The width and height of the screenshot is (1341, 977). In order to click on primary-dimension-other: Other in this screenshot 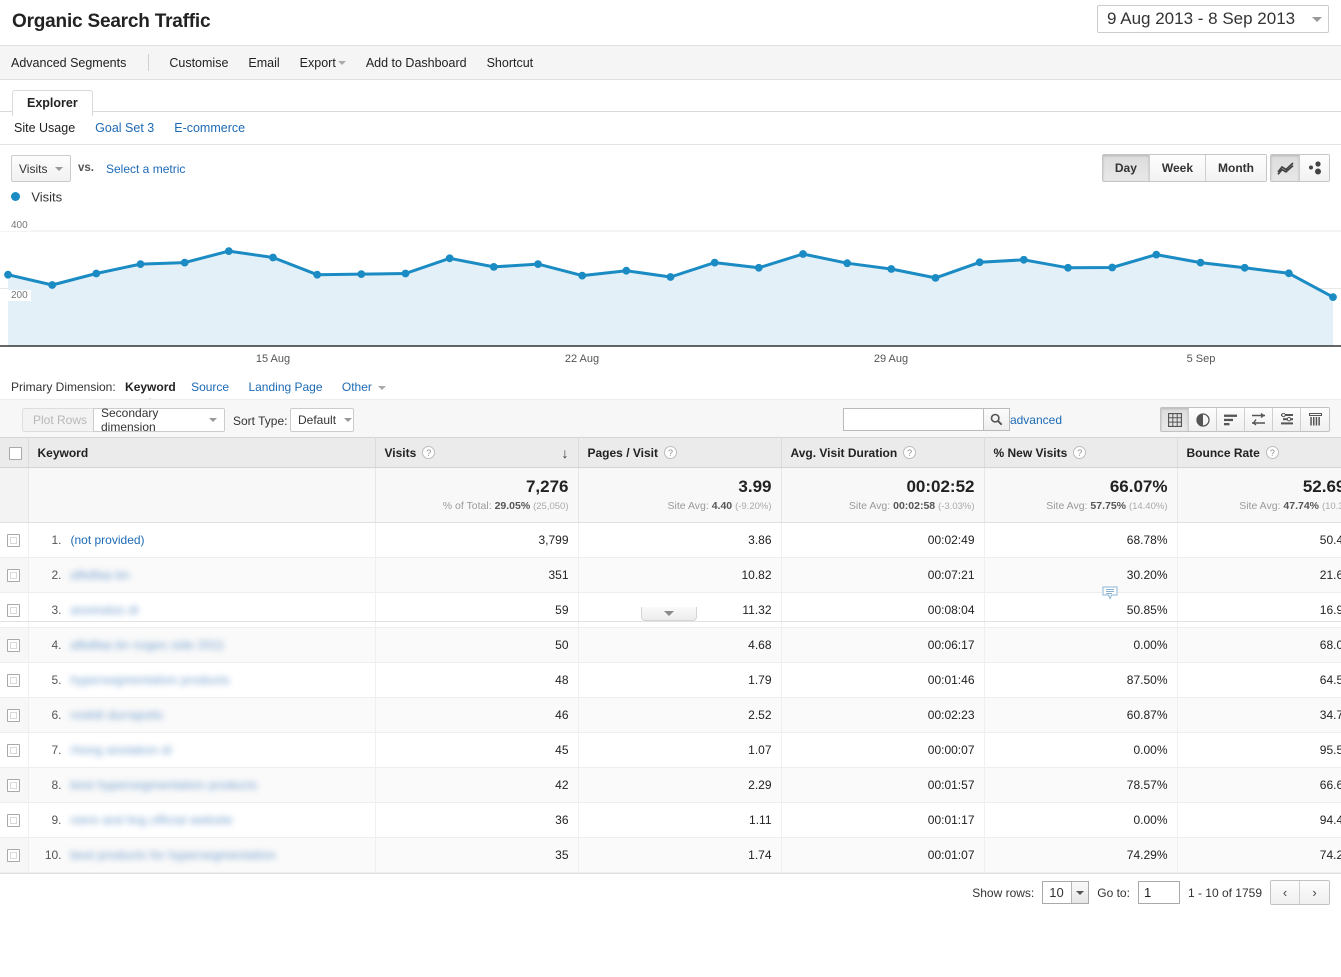, I will do `click(357, 387)`.